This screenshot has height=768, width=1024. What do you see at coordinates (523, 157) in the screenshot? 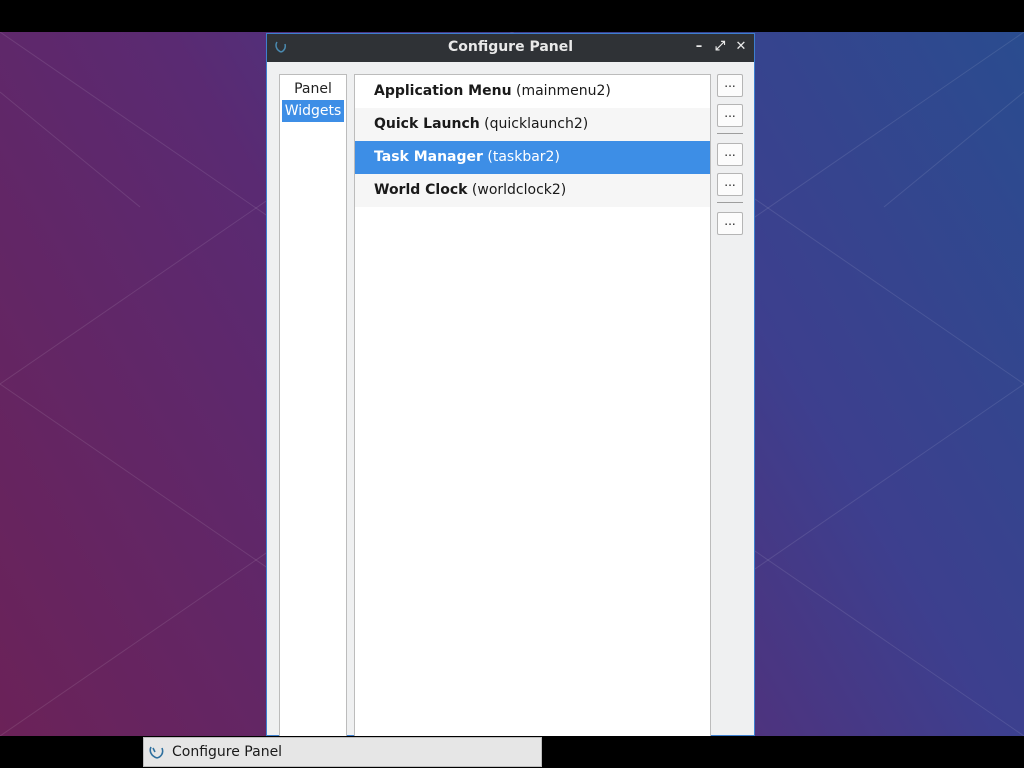
I see `widget-id: (taskbar2)` at bounding box center [523, 157].